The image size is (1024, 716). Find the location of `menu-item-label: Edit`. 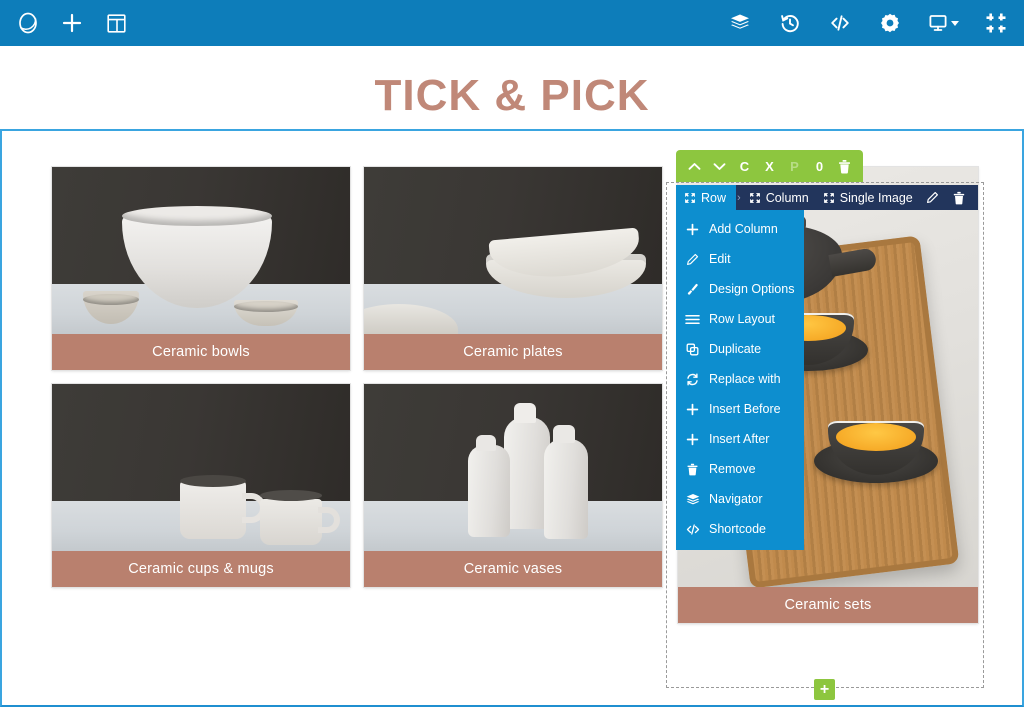

menu-item-label: Edit is located at coordinates (720, 259).